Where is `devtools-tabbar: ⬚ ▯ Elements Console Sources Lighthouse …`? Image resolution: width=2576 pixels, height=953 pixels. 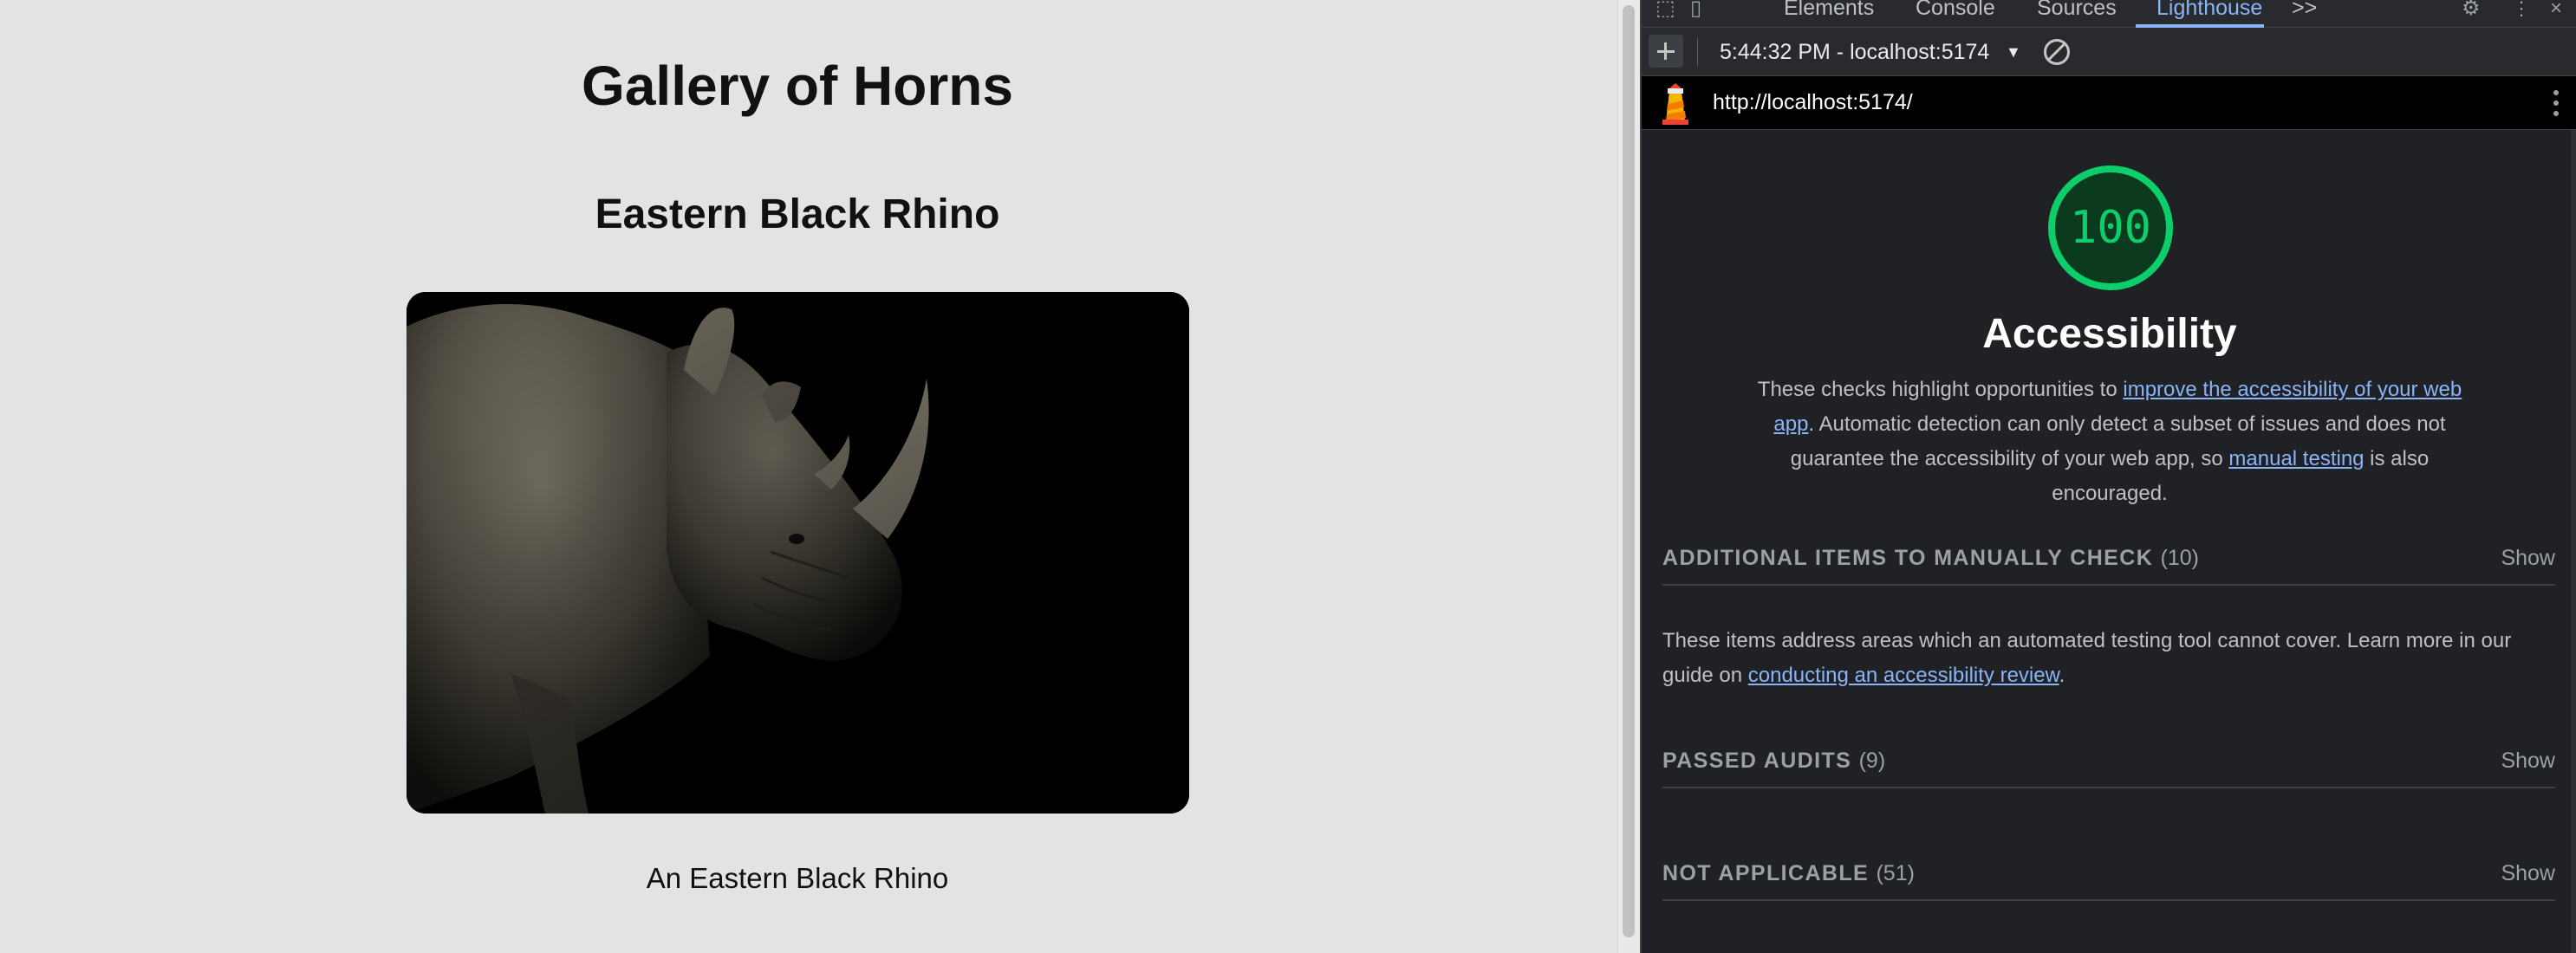
devtools-tabbar: ⬚ ▯ Elements Console Sources Lighthouse … is located at coordinates (2109, 14).